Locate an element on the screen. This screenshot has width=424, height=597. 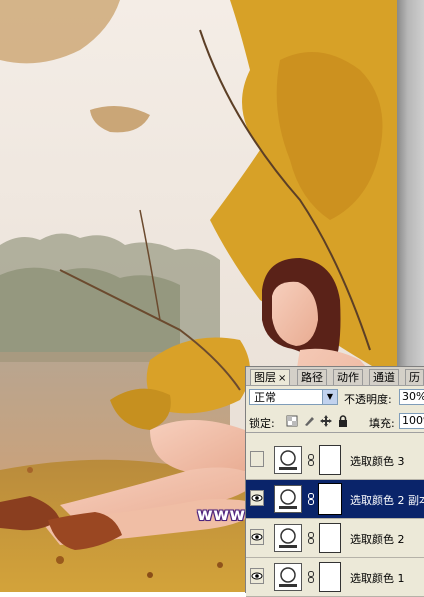
panel-tabs: 图层 × 路径 动作 通道 历 is located at coordinates (335, 376).